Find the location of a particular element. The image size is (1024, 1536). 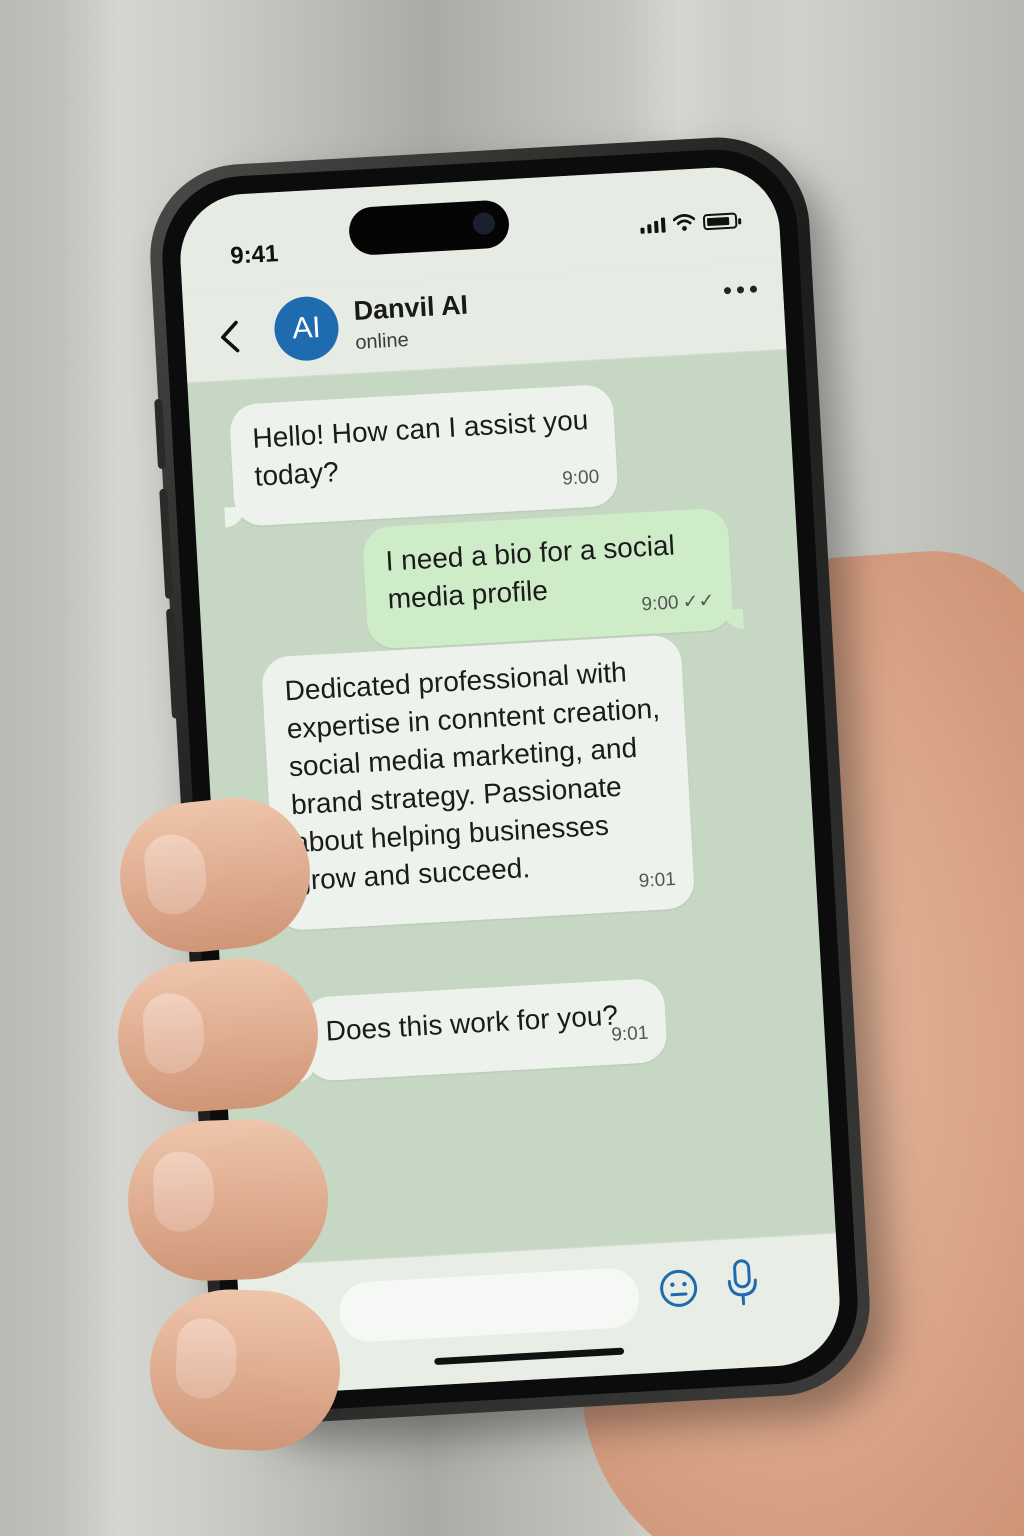

avatar-initials: AI is located at coordinates (306, 328).